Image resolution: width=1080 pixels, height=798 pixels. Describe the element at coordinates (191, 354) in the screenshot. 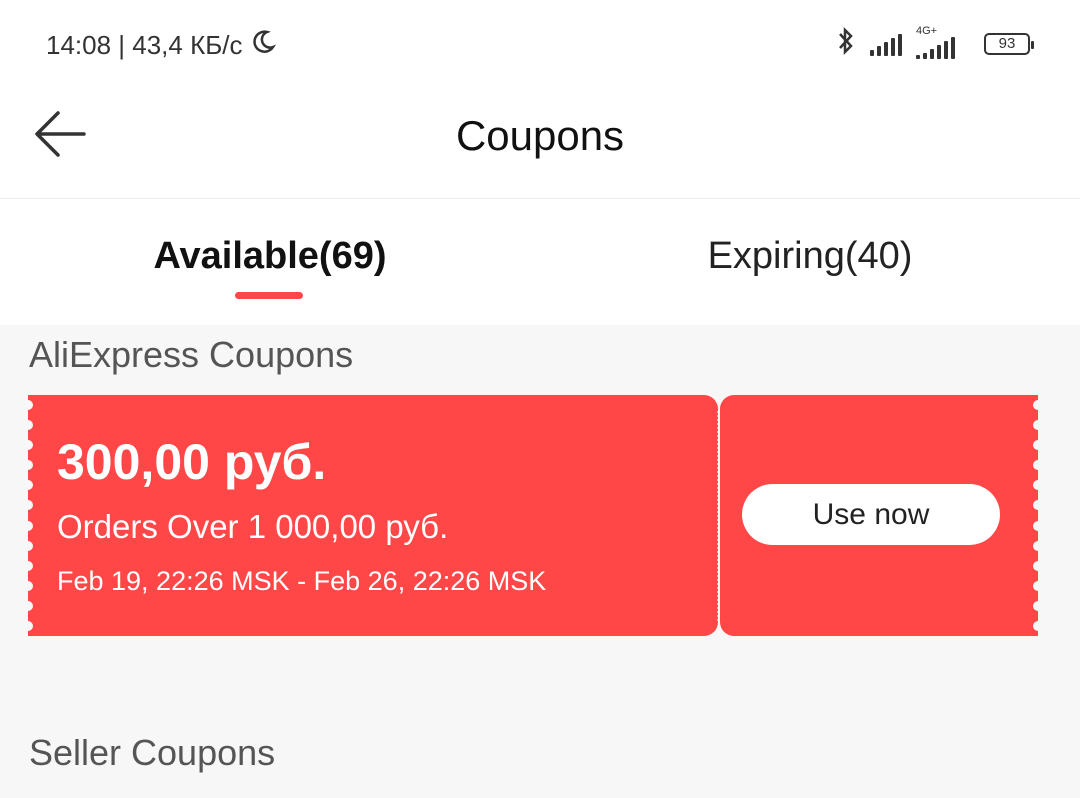

I see `section-title-aliexpress: AliExpress Coupons` at that location.